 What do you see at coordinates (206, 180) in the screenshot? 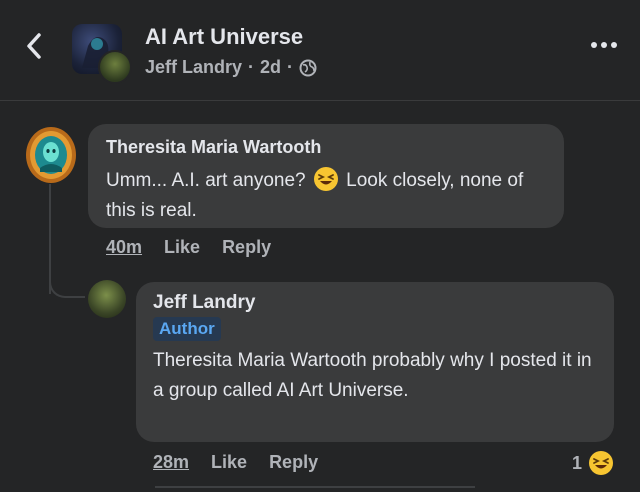
I see `comment-text-part1: Umm... A.I. art anyone?` at bounding box center [206, 180].